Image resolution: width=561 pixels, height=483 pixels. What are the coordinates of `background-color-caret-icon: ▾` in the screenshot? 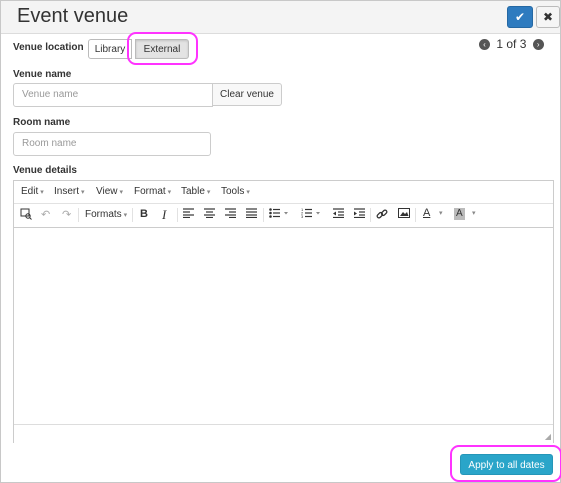 It's located at (474, 213).